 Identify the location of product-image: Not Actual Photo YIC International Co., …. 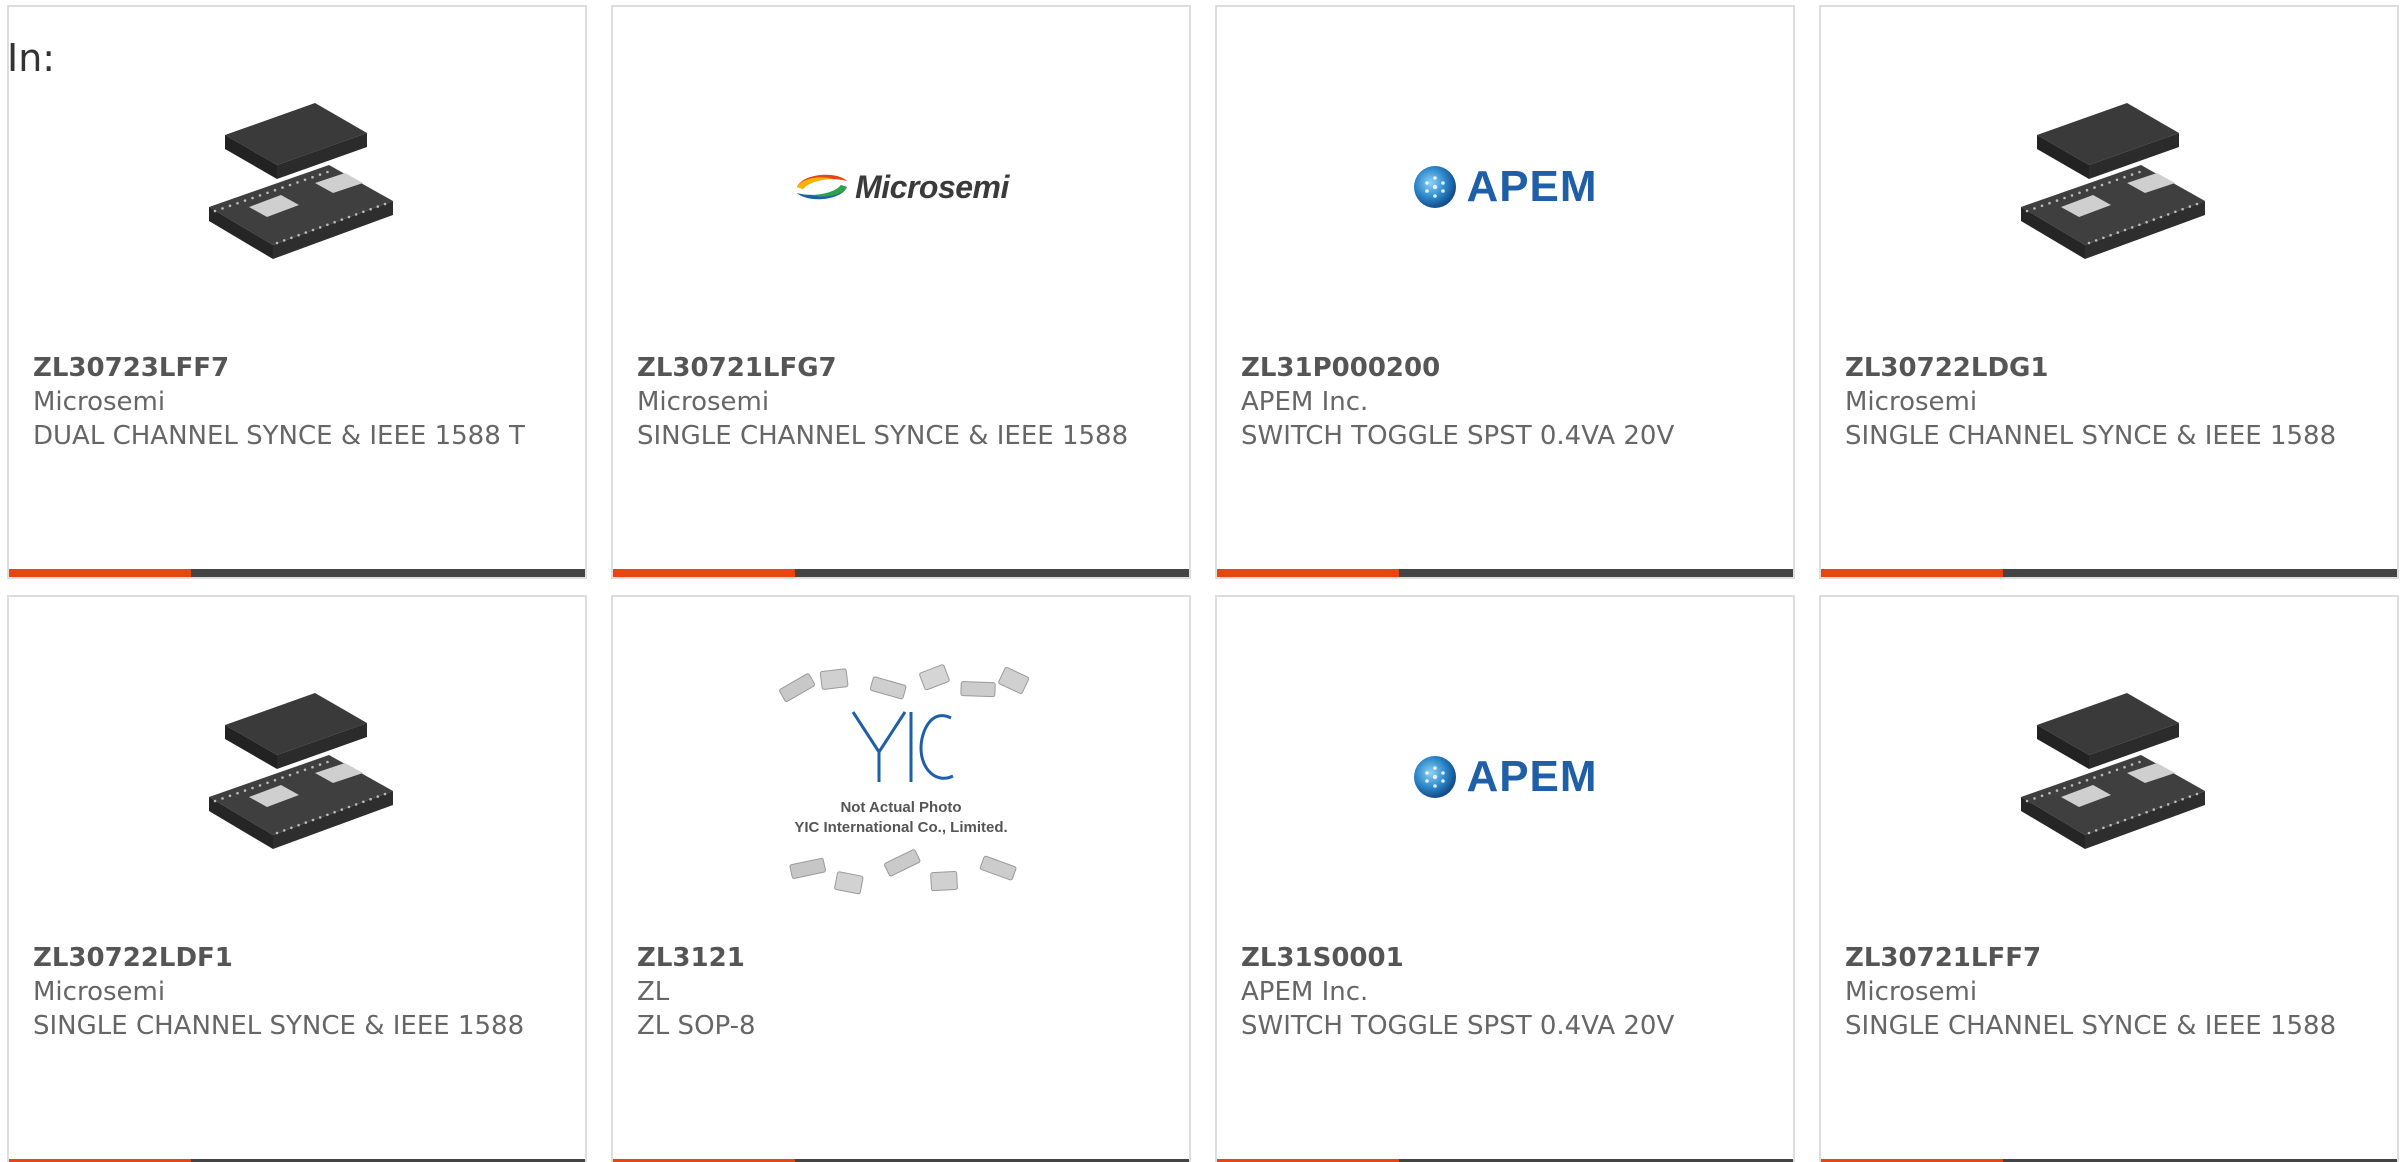
(901, 777).